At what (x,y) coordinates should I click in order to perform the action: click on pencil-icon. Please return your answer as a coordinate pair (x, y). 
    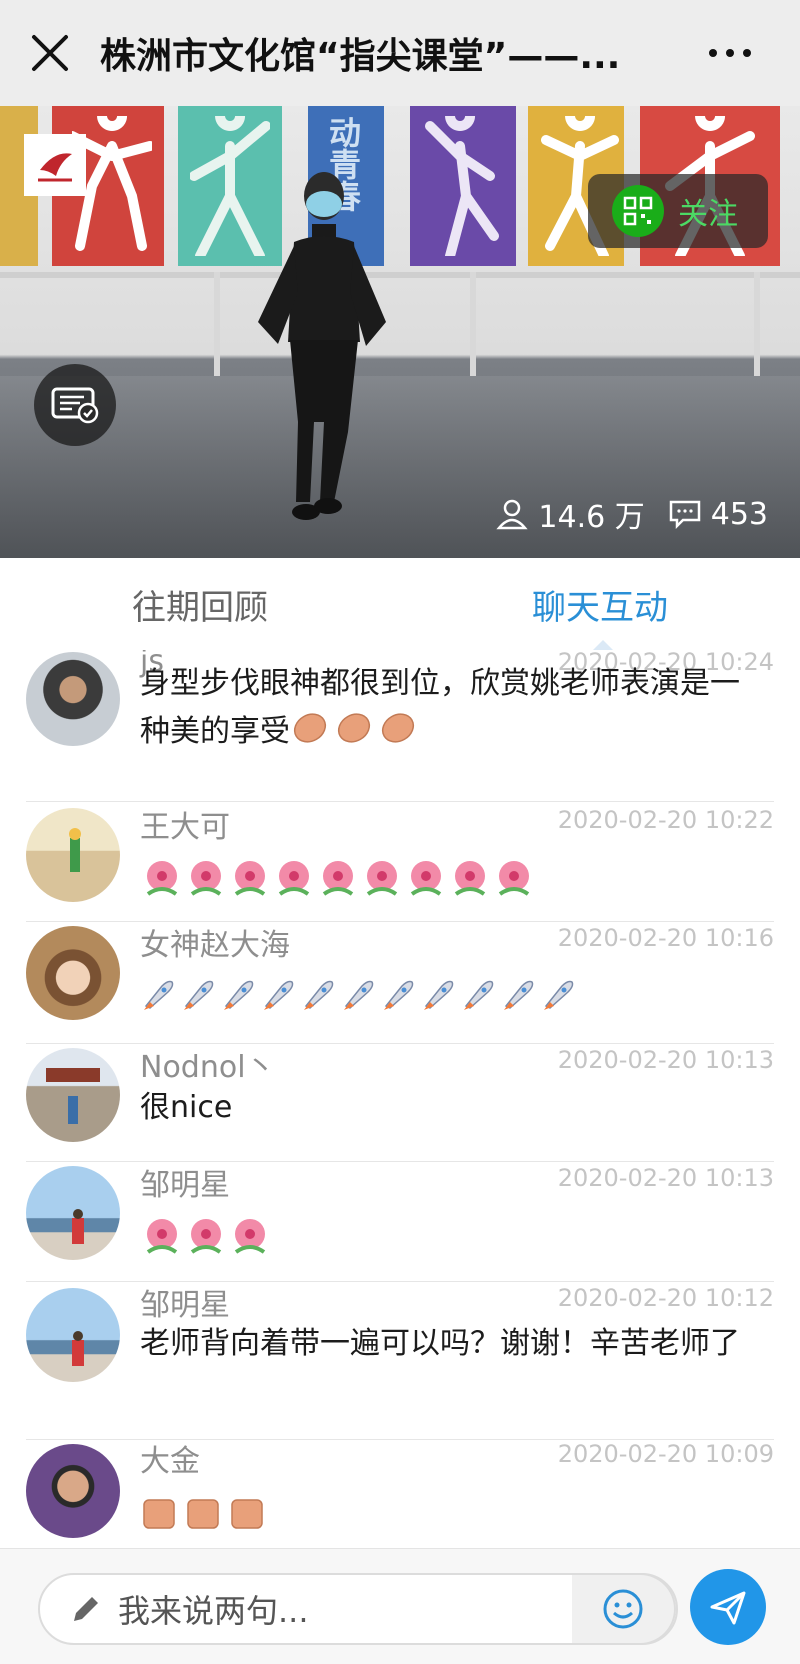
    Looking at the image, I should click on (86, 1609).